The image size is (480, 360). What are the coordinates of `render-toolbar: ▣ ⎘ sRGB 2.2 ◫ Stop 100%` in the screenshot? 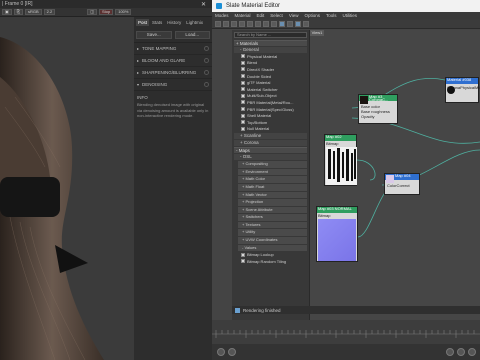 It's located at (106, 12).